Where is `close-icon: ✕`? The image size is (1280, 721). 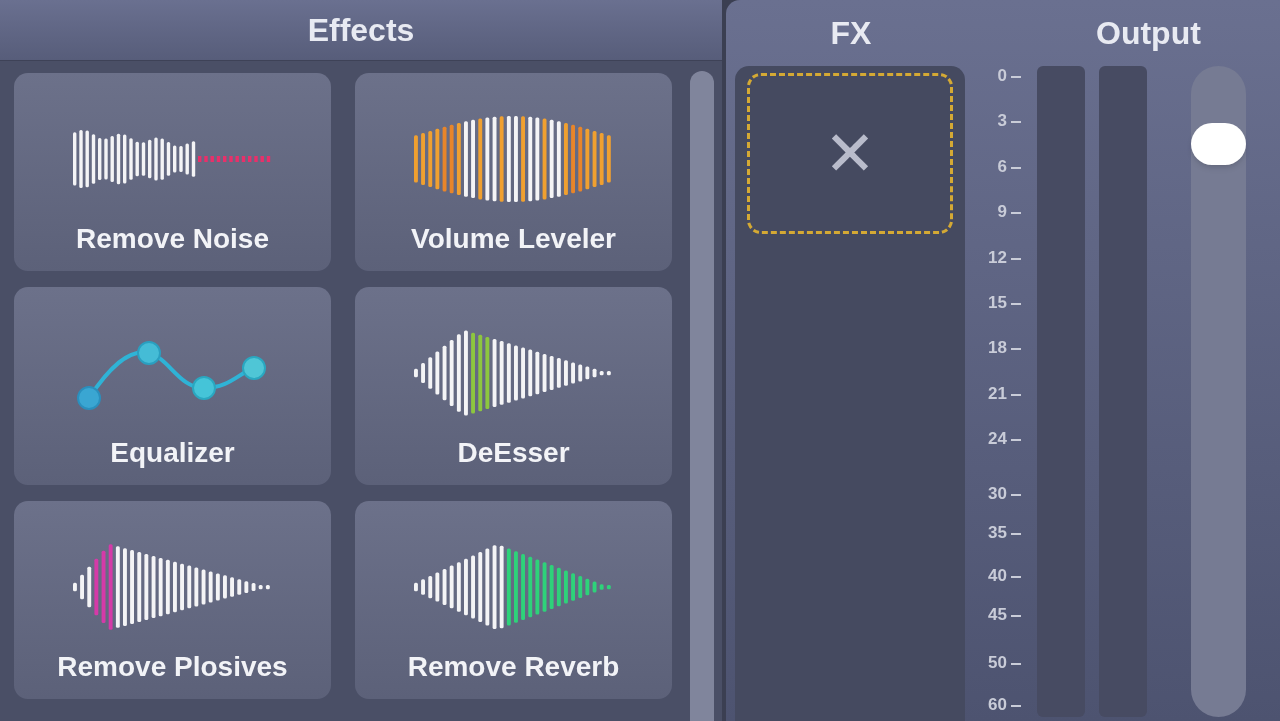 close-icon: ✕ is located at coordinates (850, 153).